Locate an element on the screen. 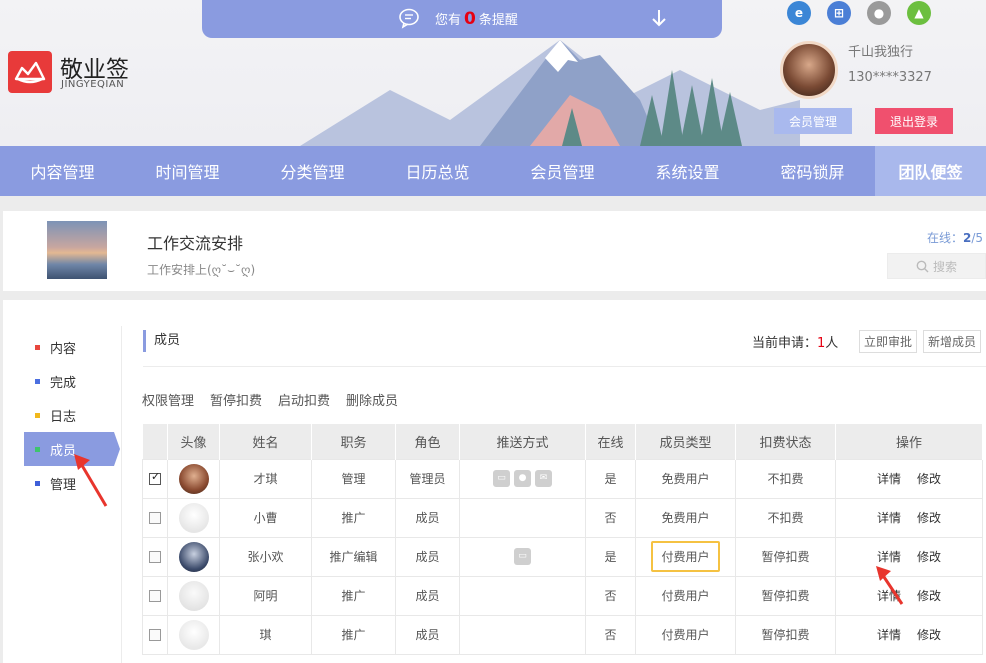 The width and height of the screenshot is (986, 663). member-name: 张小欢 is located at coordinates (265, 556).